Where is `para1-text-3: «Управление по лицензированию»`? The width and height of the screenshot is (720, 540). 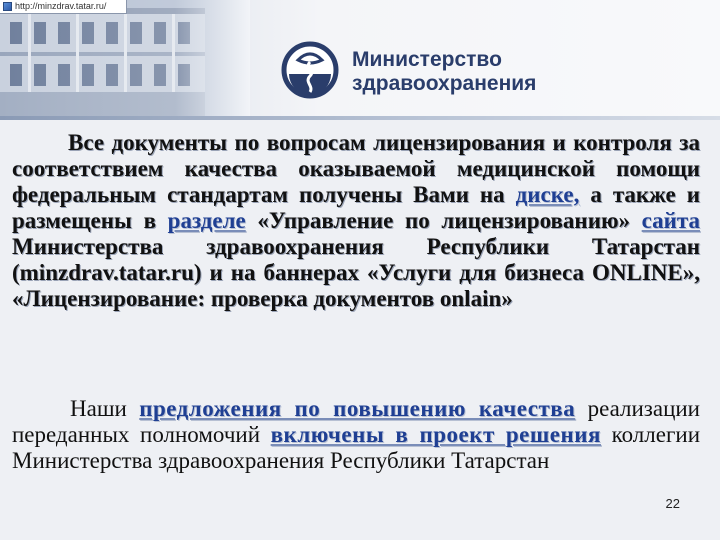
para1-text-3: «Управление по лицензированию» is located at coordinates (443, 220).